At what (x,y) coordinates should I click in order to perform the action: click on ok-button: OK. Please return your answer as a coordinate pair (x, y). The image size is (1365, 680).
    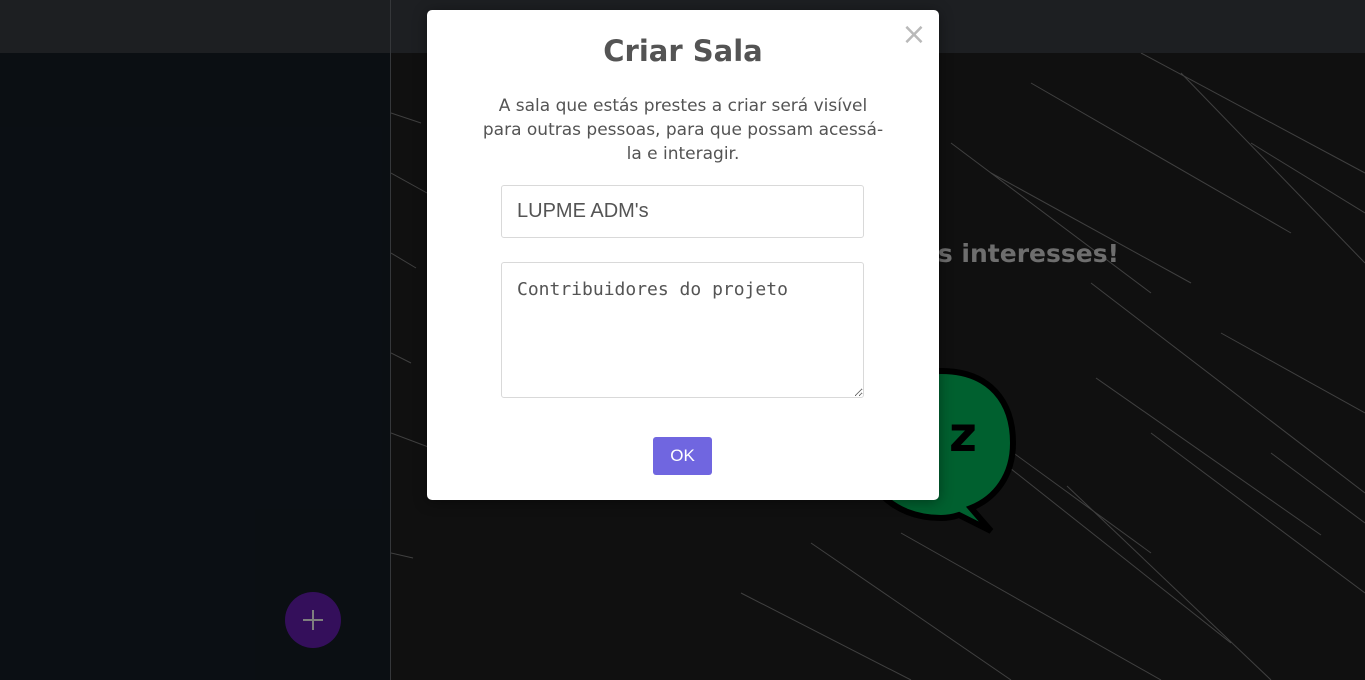
    Looking at the image, I should click on (682, 456).